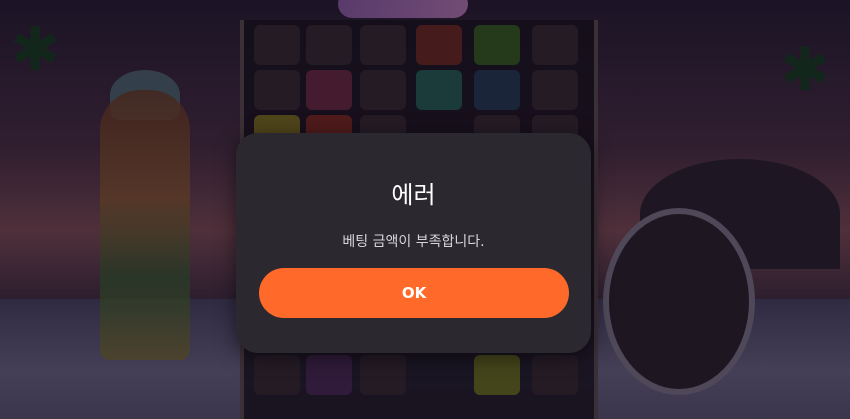 The height and width of the screenshot is (419, 850). What do you see at coordinates (413, 195) in the screenshot?
I see `dialog-title: 에러` at bounding box center [413, 195].